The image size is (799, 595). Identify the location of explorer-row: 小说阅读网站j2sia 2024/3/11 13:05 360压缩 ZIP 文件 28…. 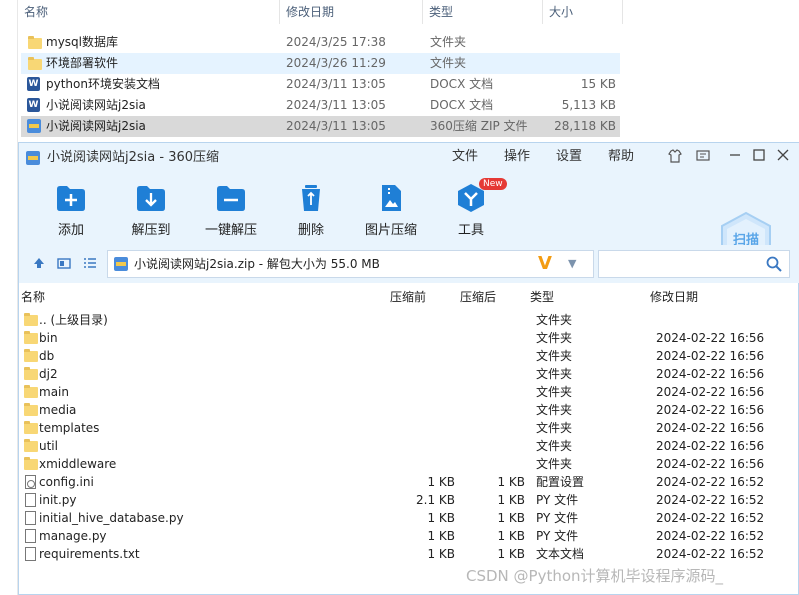
(320, 126).